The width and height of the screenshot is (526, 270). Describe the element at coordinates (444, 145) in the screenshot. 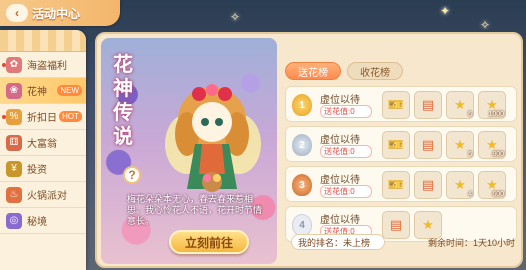

I see `reward-list: 🎫 ▤ ★ 5 ★ 800` at that location.